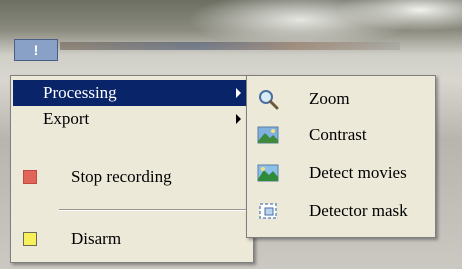 The image size is (462, 269). What do you see at coordinates (121, 176) in the screenshot?
I see `menu-item-label: Stop recording` at bounding box center [121, 176].